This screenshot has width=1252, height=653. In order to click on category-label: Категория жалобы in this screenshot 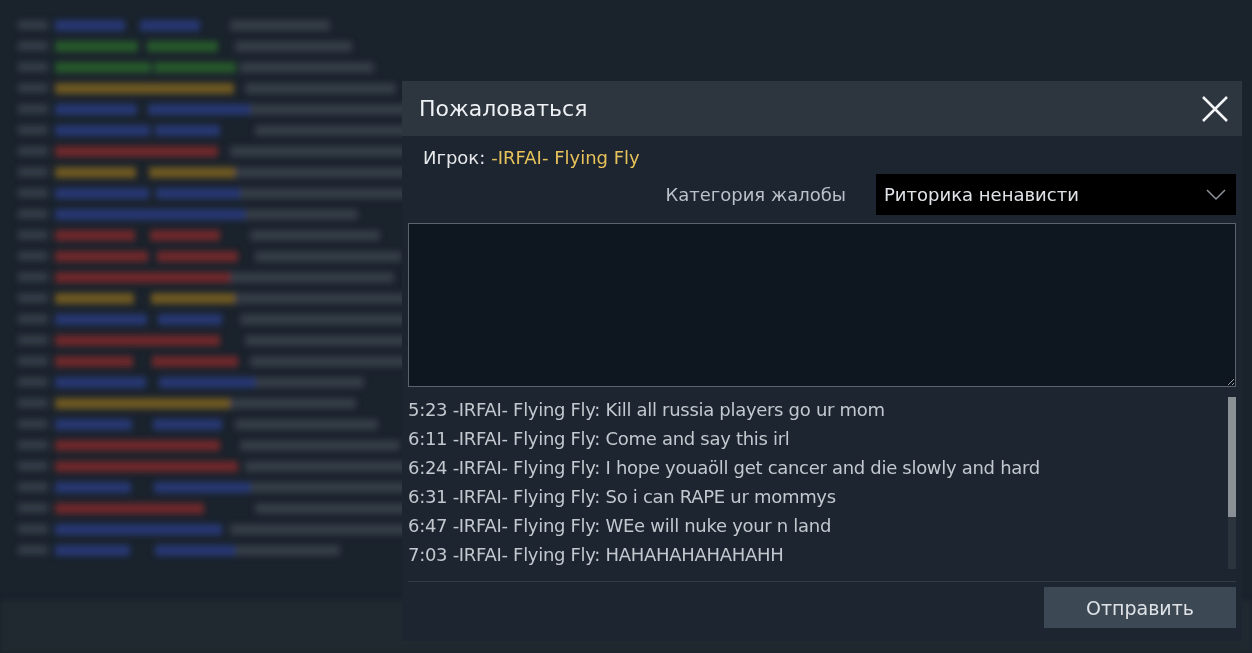, I will do `click(755, 194)`.